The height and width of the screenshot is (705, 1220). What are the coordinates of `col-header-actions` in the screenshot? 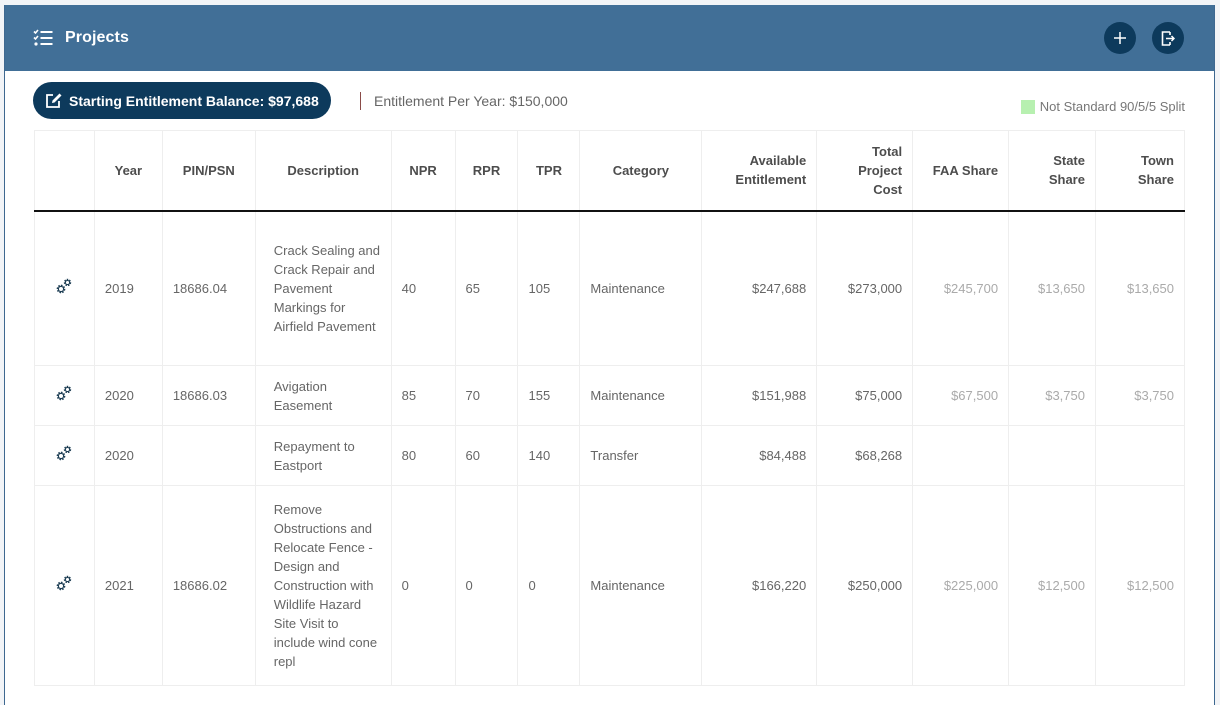 It's located at (64, 171).